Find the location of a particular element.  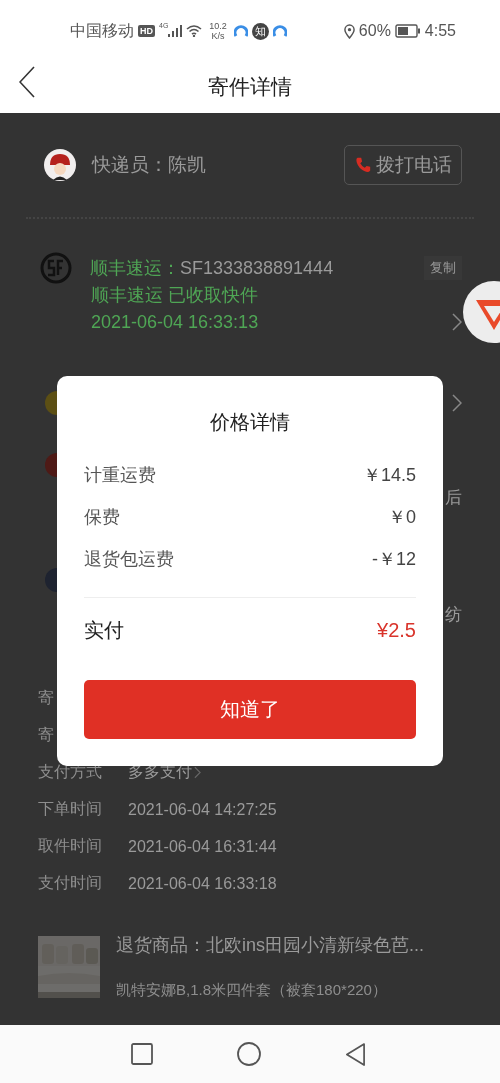

fee-label: 保费 is located at coordinates (102, 517).